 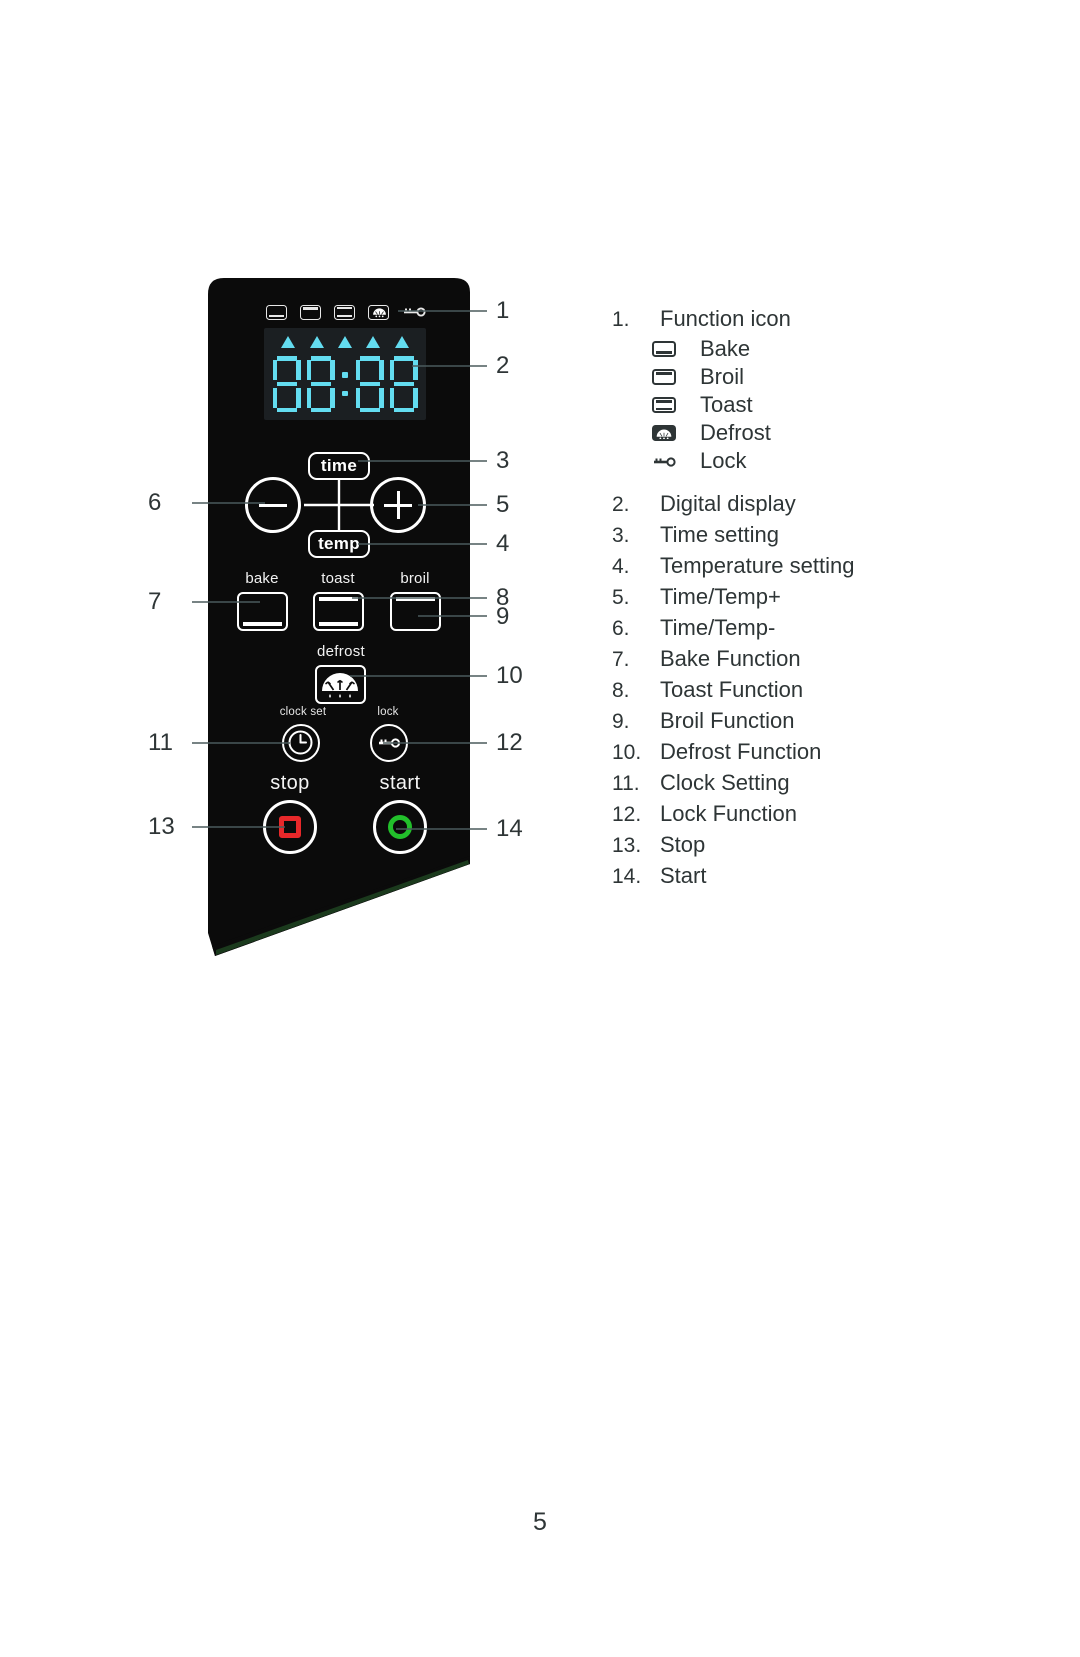 I want to click on function-icon-row-broil: Broil, so click(x=842, y=377).